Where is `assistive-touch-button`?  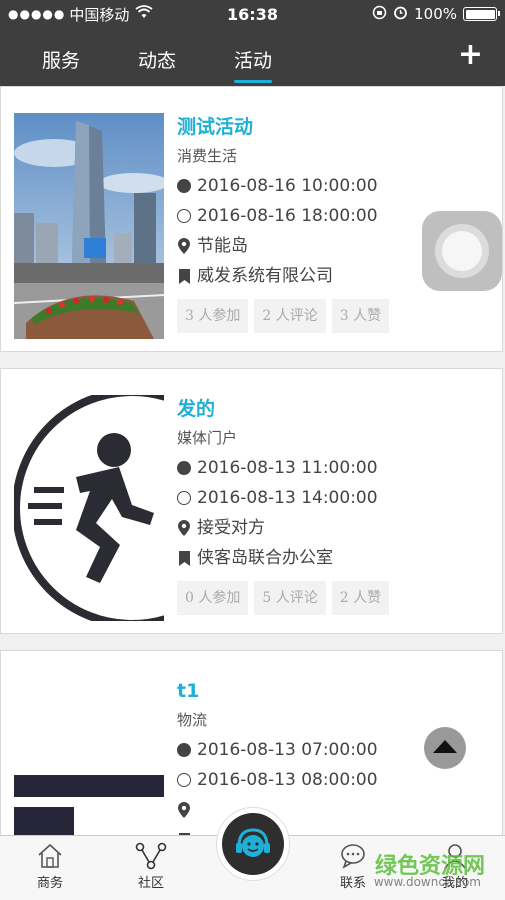
assistive-touch-button is located at coordinates (462, 251).